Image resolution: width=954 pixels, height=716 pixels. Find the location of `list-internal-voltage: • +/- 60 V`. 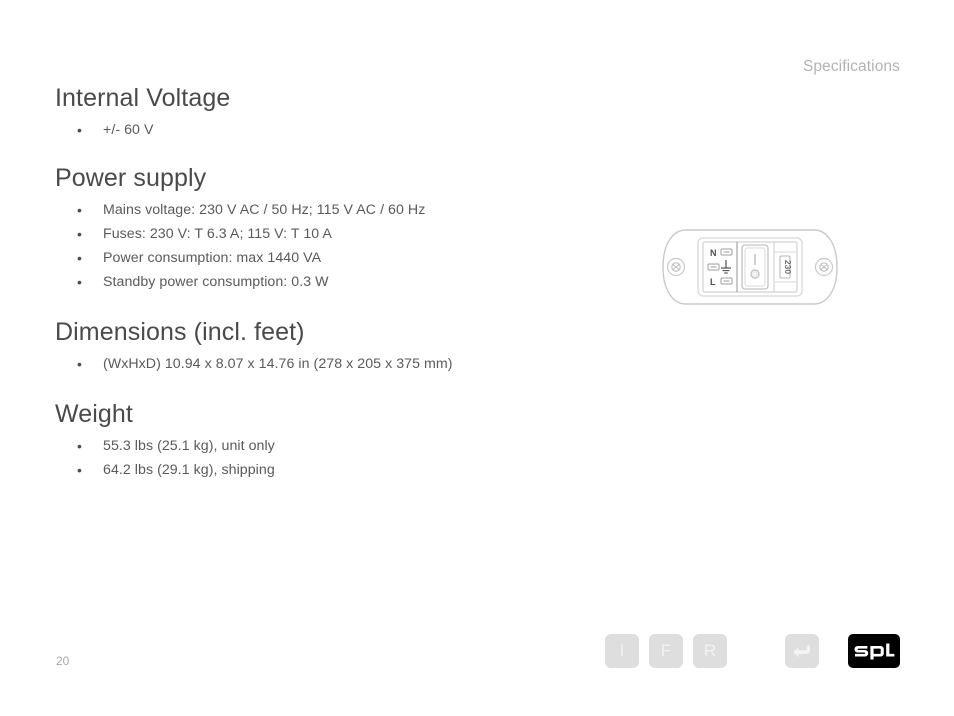

list-internal-voltage: • +/- 60 V is located at coordinates (335, 130).